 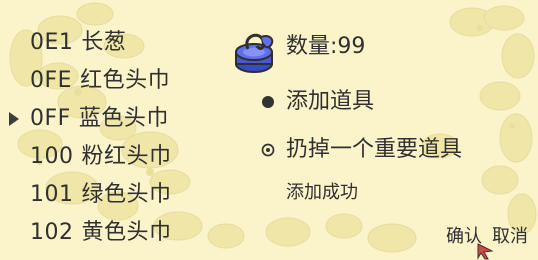 I want to click on confirm-button: 确认, so click(x=470, y=244).